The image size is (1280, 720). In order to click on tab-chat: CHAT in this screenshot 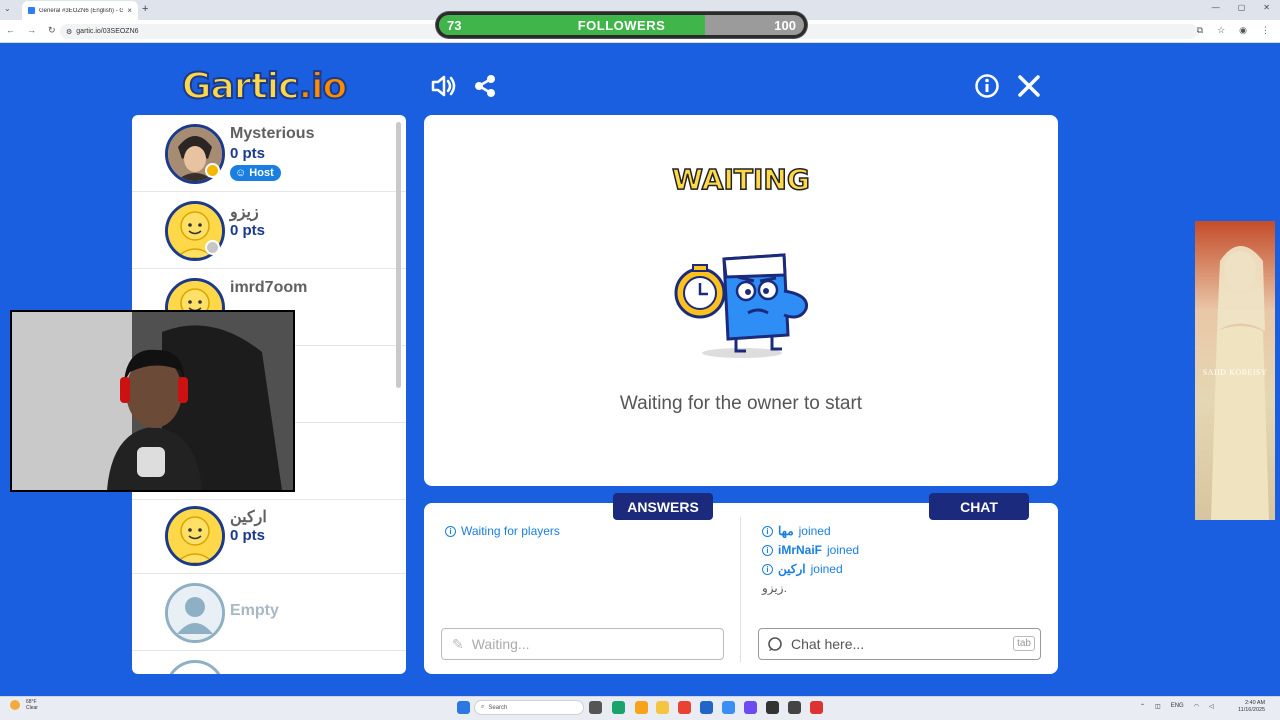, I will do `click(979, 506)`.